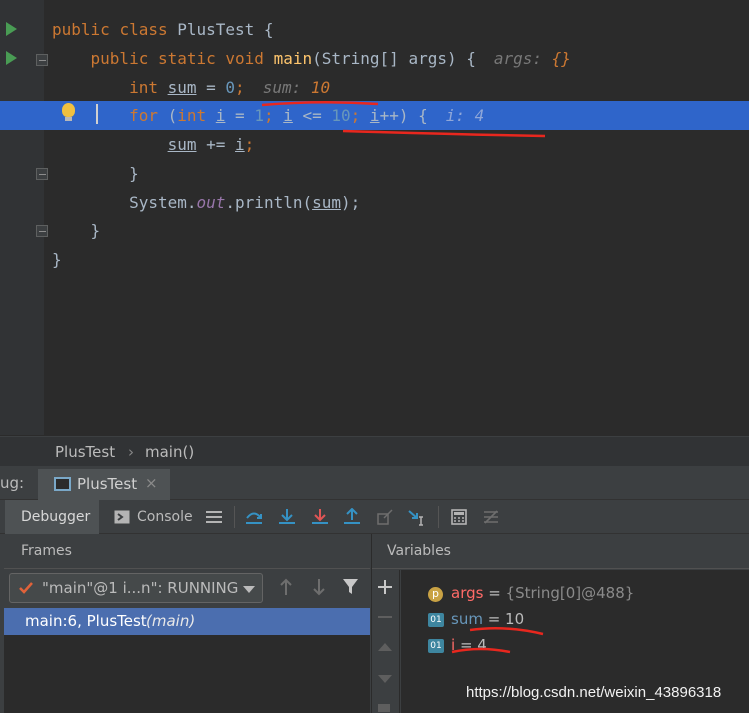 This screenshot has width=749, height=713. What do you see at coordinates (385, 679) in the screenshot?
I see `move-down-icon` at bounding box center [385, 679].